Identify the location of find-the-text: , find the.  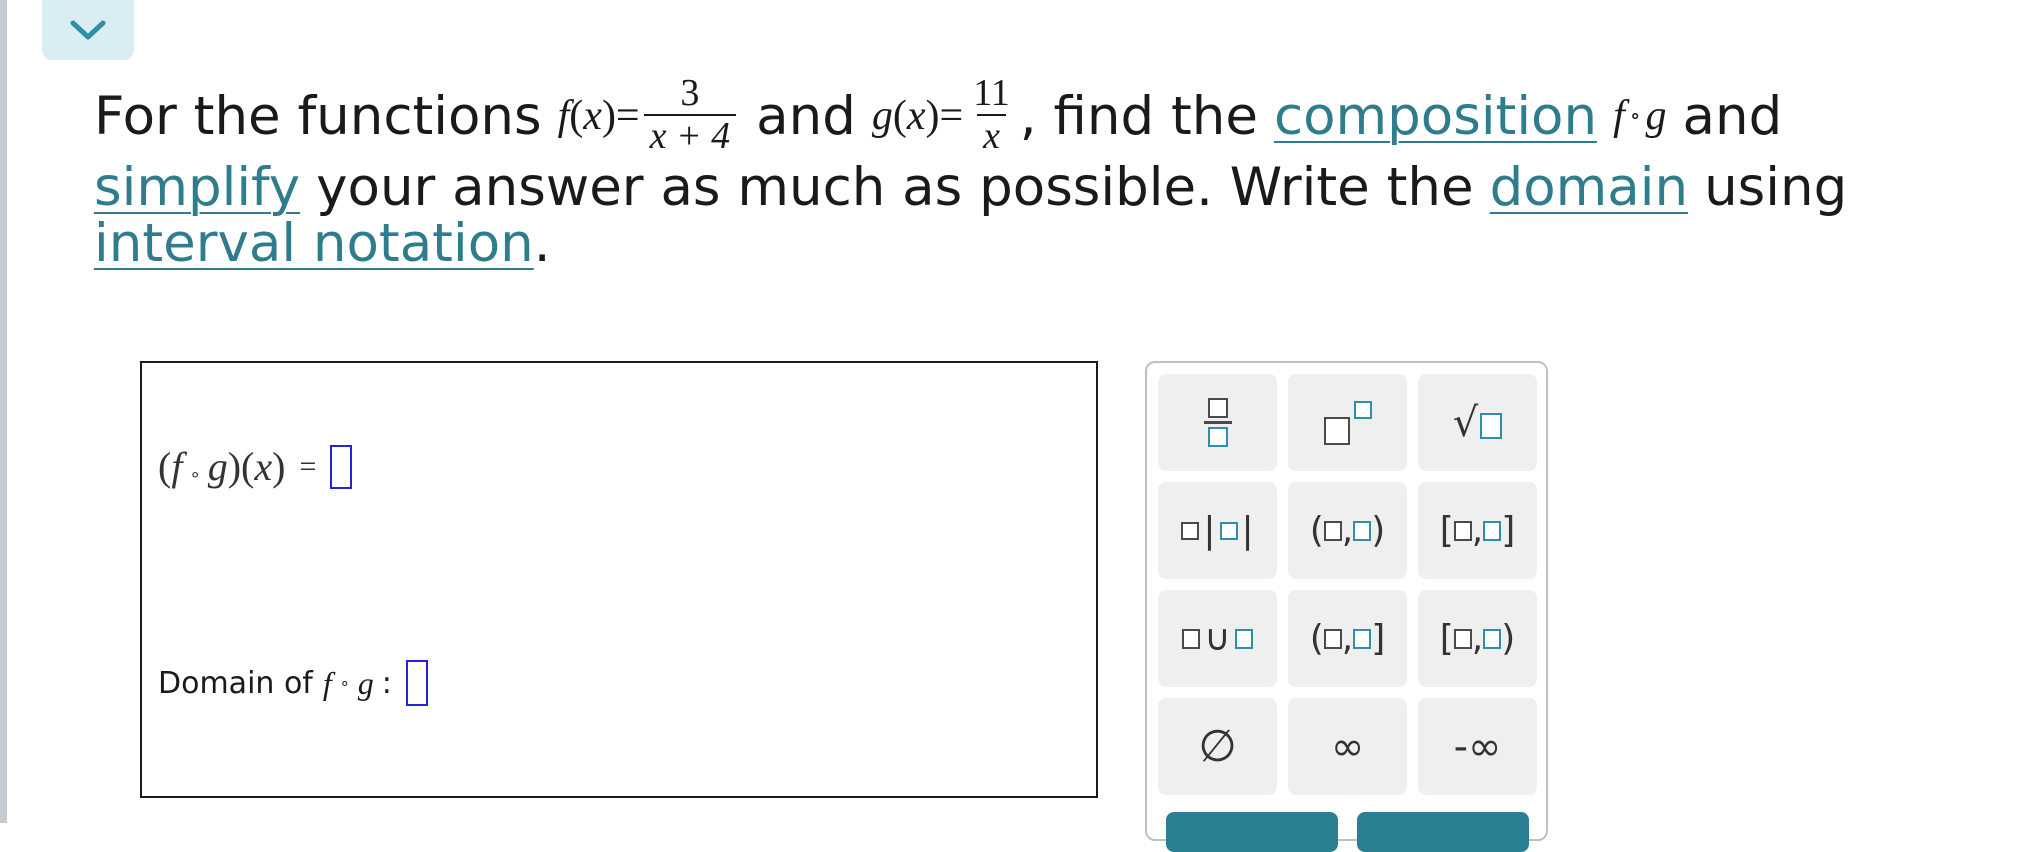
(1138, 116).